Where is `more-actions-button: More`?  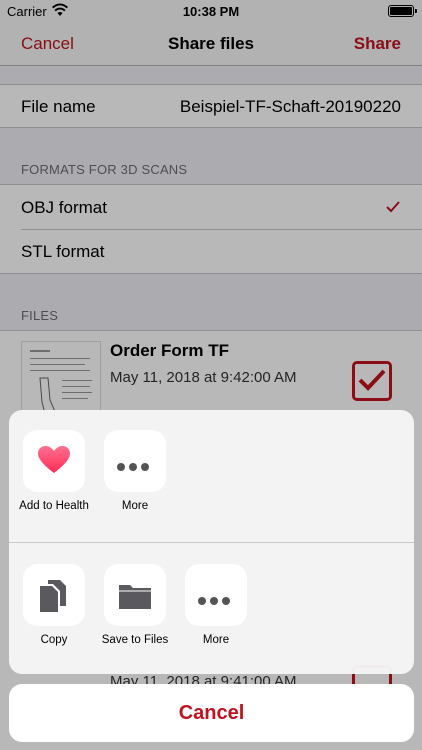 more-actions-button: More is located at coordinates (216, 605).